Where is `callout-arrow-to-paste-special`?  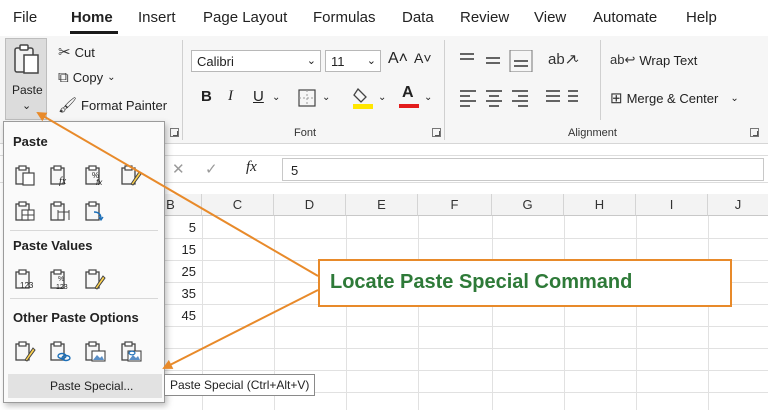
callout-arrow-to-paste-special is located at coordinates (240, 329).